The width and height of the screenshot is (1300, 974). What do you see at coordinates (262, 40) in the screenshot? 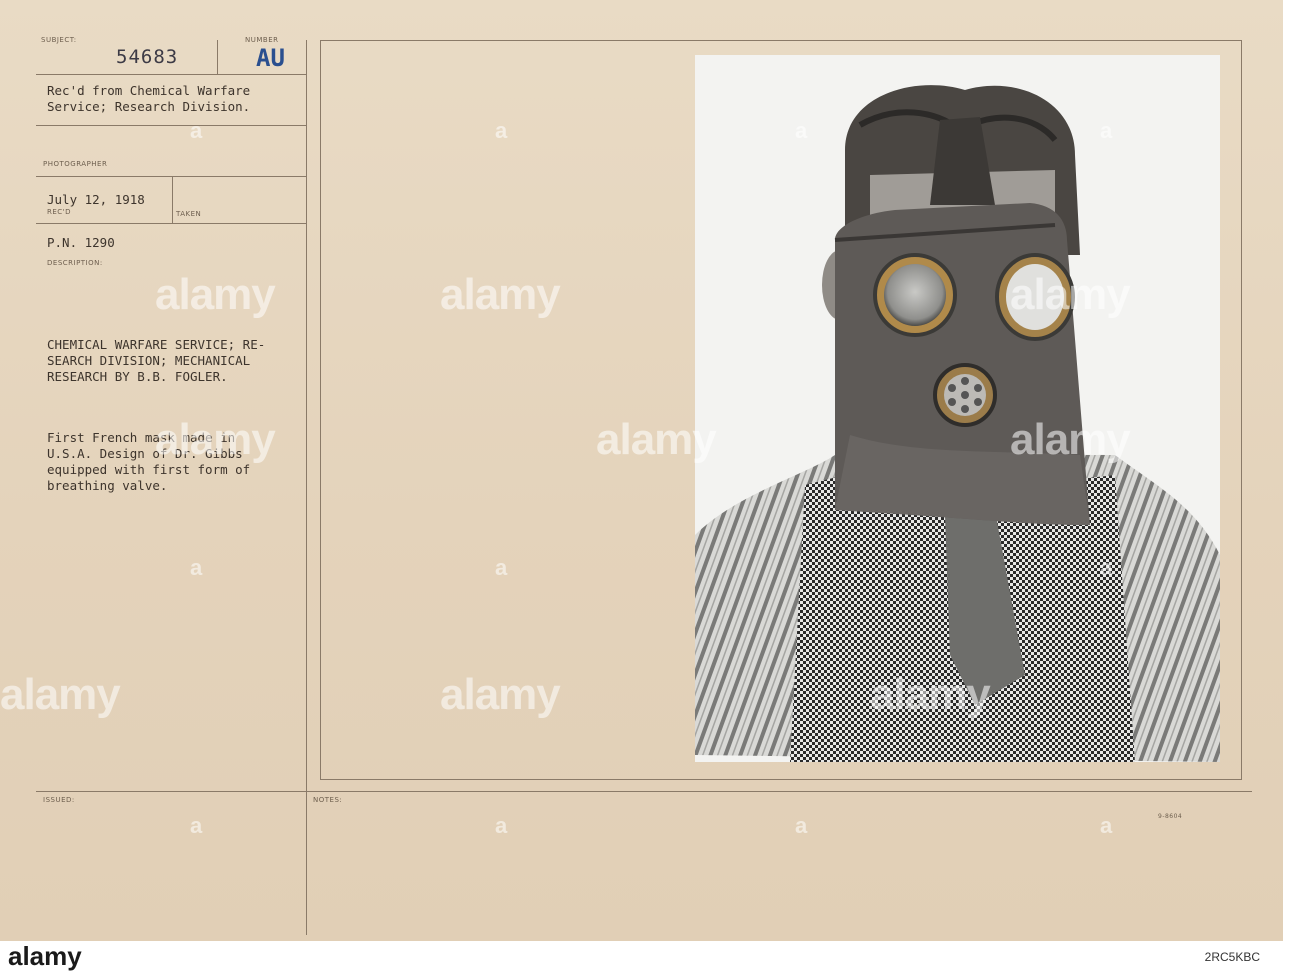
I see `number-label: NUMBER` at bounding box center [262, 40].